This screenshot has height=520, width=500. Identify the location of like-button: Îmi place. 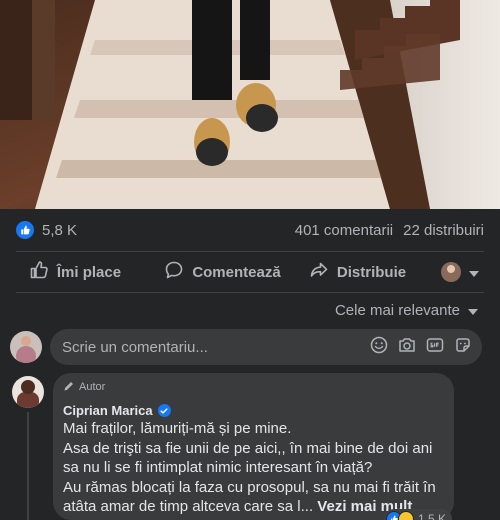
(75, 272).